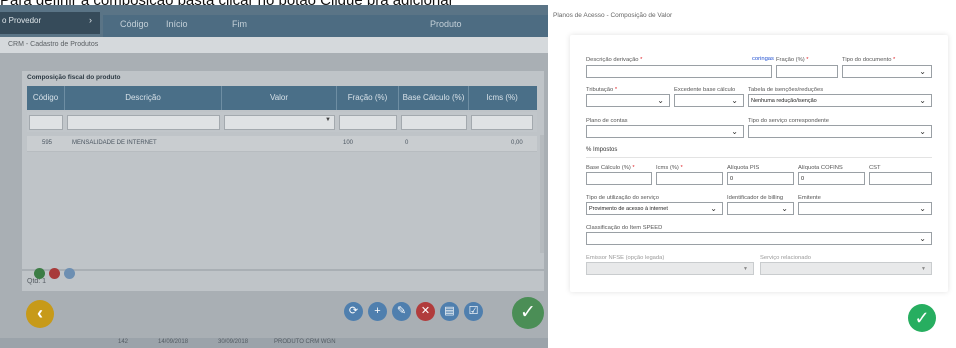  Describe the element at coordinates (114, 143) in the screenshot. I see `cell-descricao: MENSALIDADE DE INTERNET` at that location.